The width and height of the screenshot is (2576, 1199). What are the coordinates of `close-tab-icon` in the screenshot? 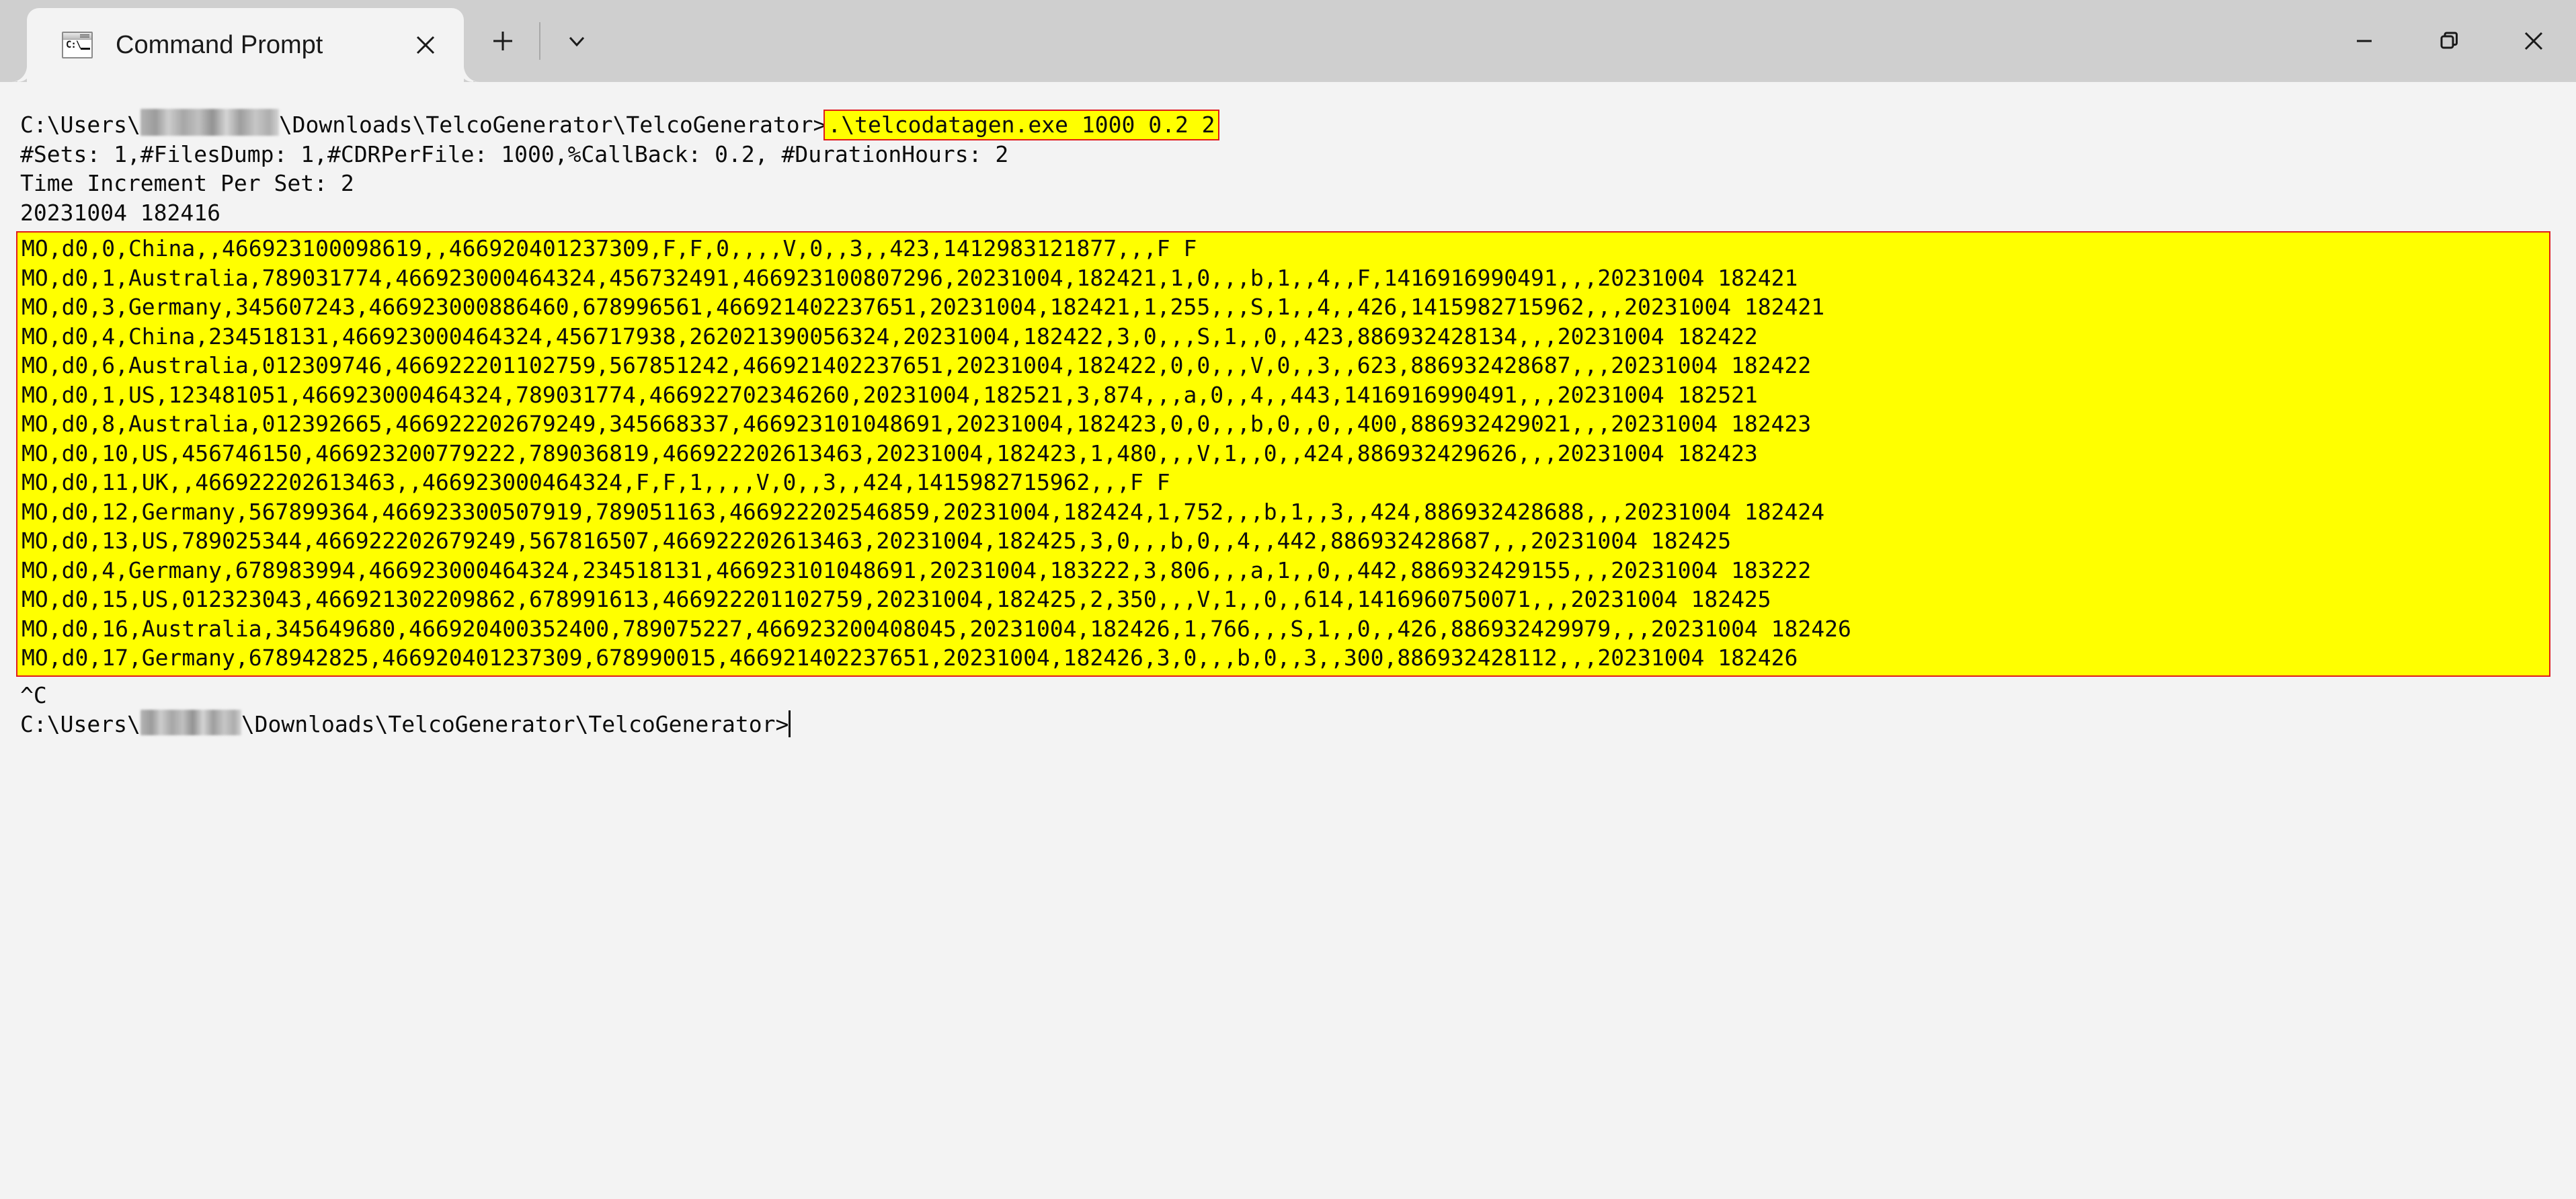 It's located at (425, 45).